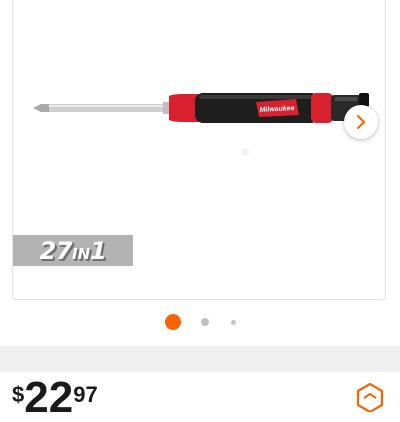 The image size is (400, 422). Describe the element at coordinates (18, 394) in the screenshot. I see `price-currency: $` at that location.